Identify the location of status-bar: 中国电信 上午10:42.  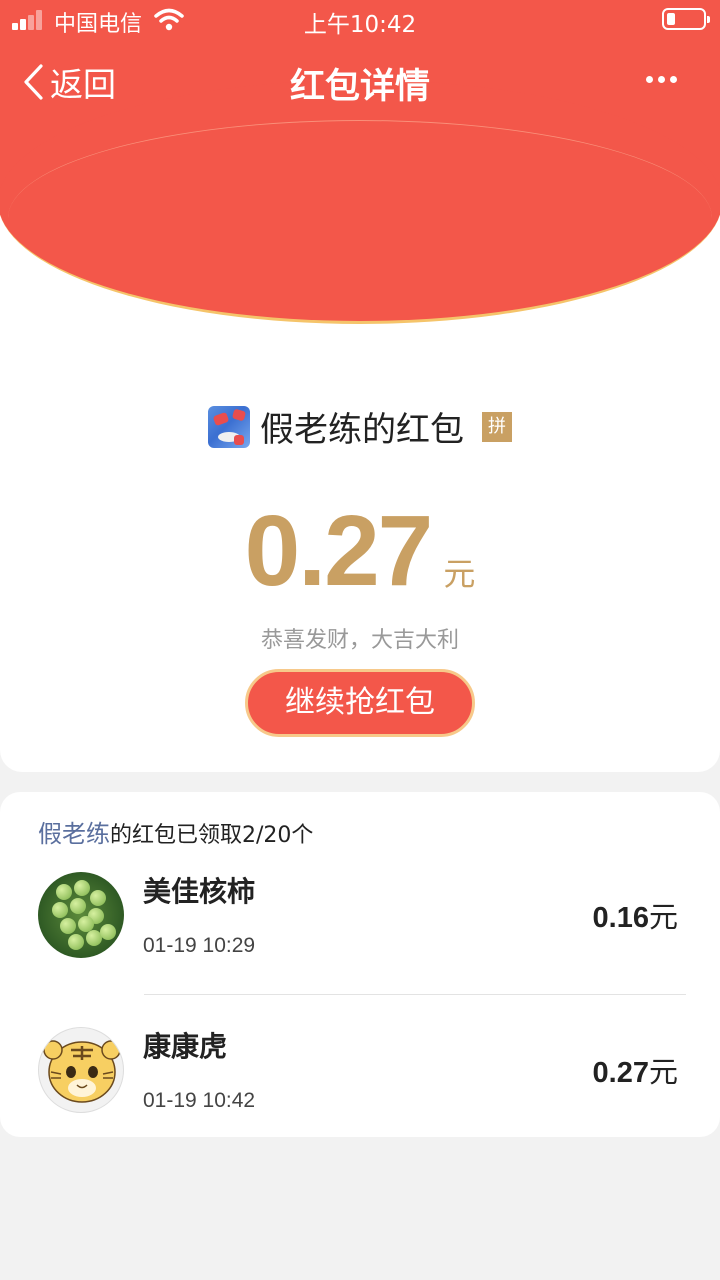
(360, 20).